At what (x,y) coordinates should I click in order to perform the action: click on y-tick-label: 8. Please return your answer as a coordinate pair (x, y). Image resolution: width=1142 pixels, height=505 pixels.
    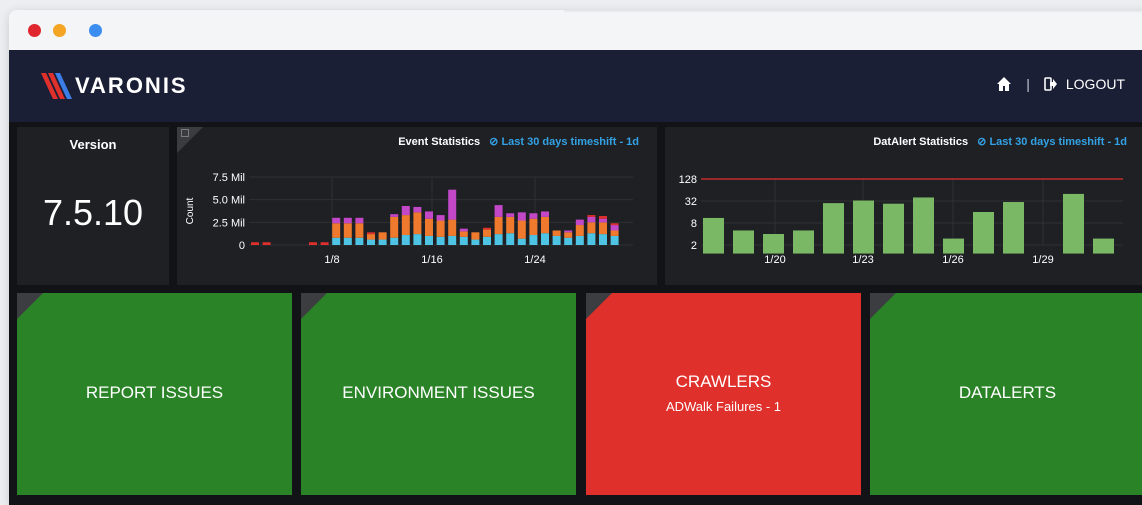
    Looking at the image, I should click on (694, 224).